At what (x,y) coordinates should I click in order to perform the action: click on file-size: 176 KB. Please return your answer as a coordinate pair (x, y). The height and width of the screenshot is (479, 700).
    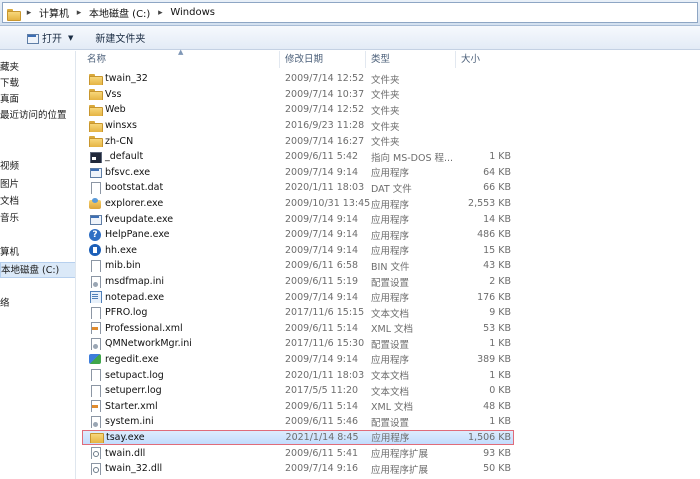
    Looking at the image, I should click on (494, 297).